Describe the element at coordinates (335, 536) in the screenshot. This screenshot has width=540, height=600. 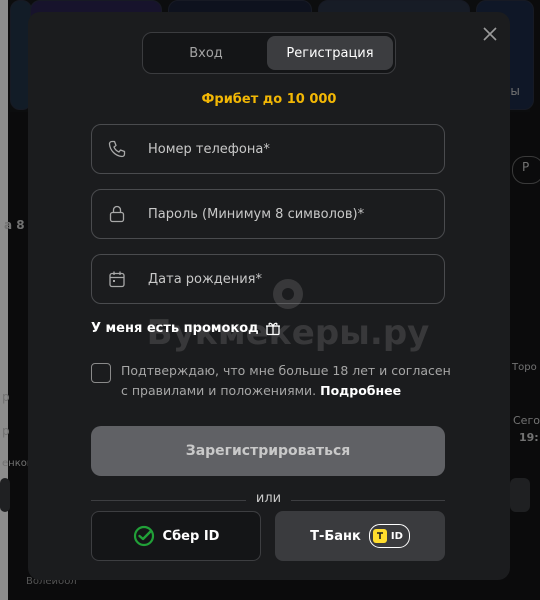
I see `tbank-label: Т-Банк` at that location.